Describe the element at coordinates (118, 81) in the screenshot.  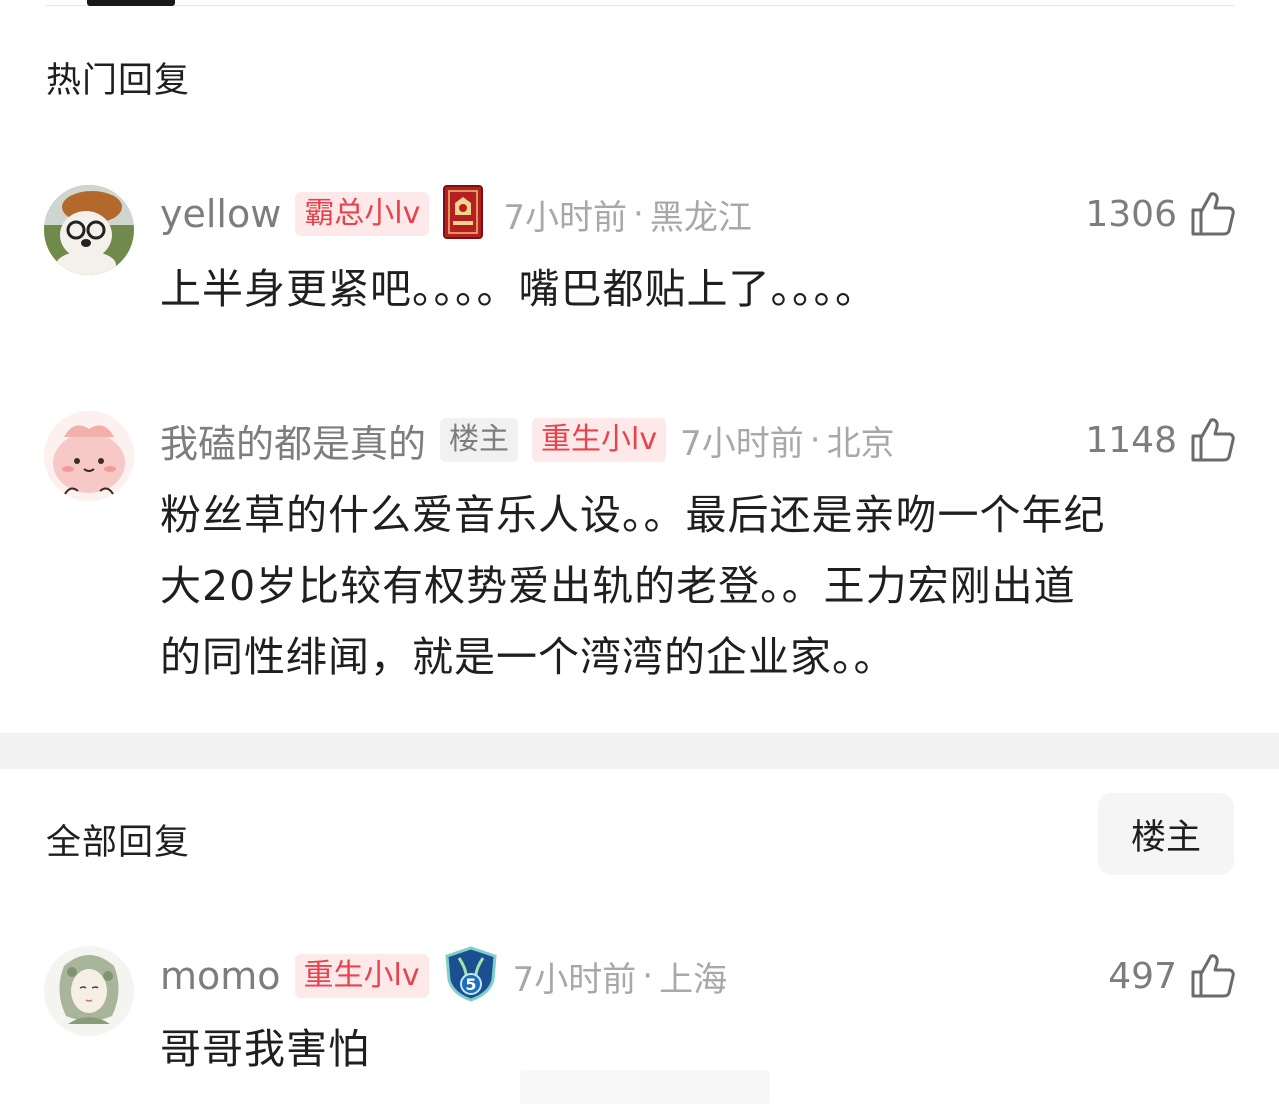
I see `hot-replies-title: 热门回复` at that location.